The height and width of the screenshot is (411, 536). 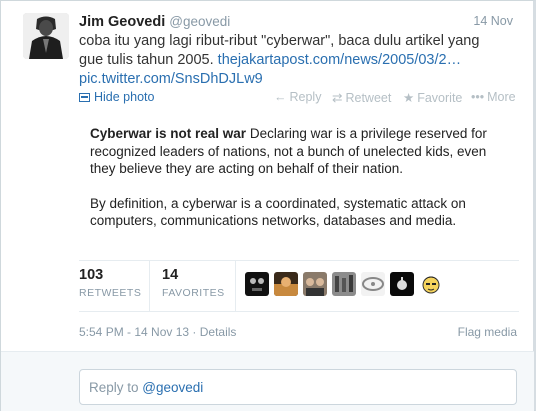 I want to click on more-button: ••• More, so click(x=493, y=97).